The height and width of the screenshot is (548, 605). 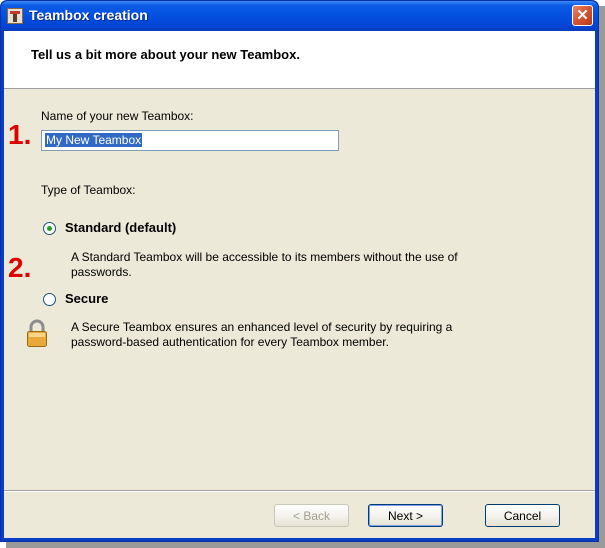 I want to click on back-button: < Back, so click(x=311, y=515).